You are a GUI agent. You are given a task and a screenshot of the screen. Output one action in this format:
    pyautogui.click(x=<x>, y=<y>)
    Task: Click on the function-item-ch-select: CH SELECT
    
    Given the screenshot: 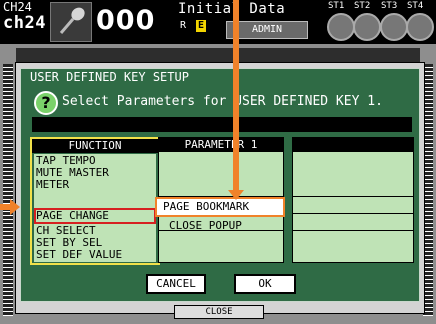 What is the action you would take?
    pyautogui.click(x=66, y=230)
    